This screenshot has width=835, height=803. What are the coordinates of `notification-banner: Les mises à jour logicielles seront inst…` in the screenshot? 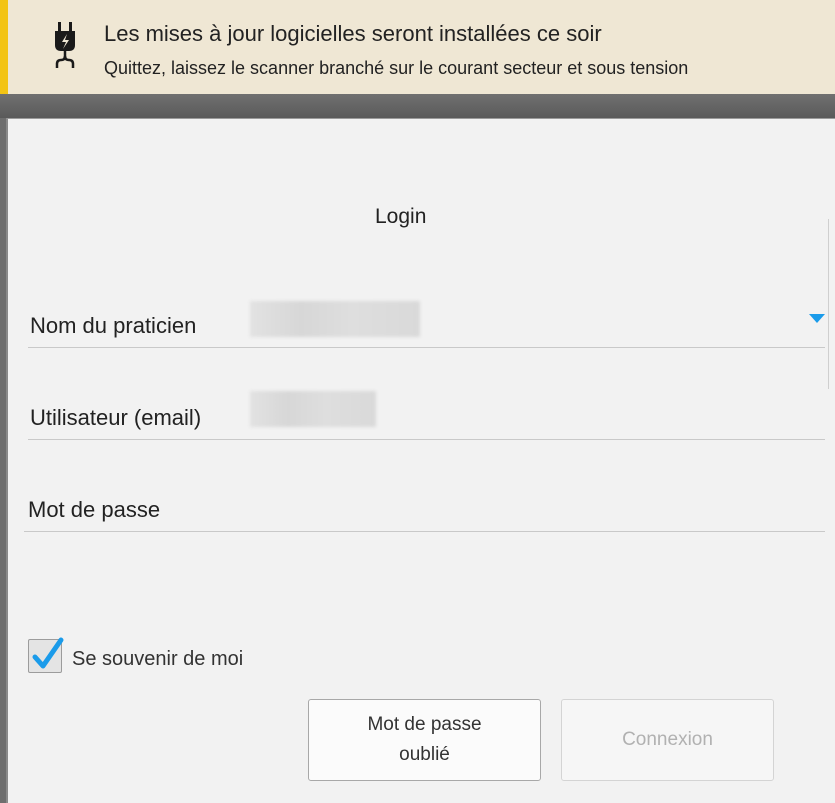 It's located at (417, 47).